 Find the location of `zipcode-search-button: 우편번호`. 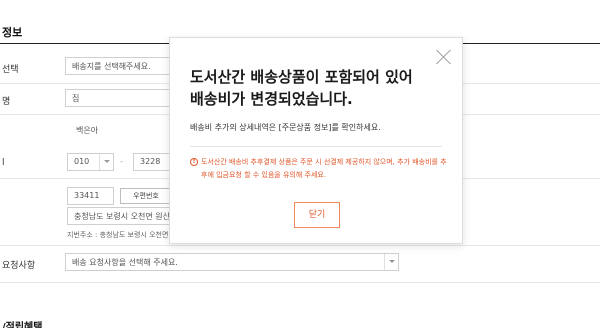

zipcode-search-button: 우편번호 is located at coordinates (146, 196).